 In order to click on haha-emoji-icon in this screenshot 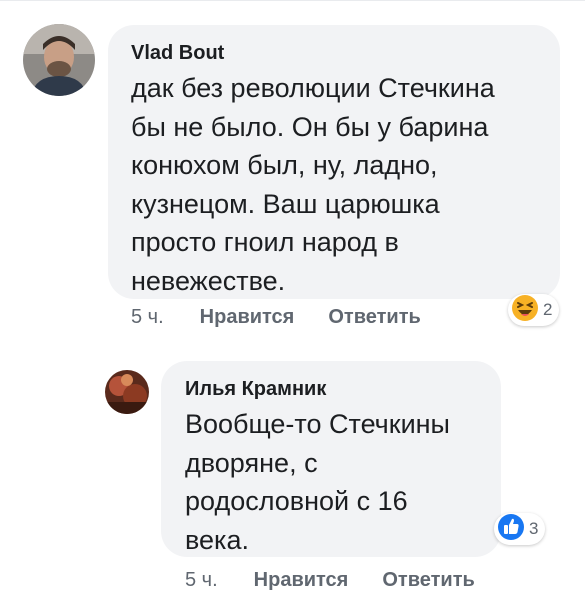, I will do `click(525, 310)`.